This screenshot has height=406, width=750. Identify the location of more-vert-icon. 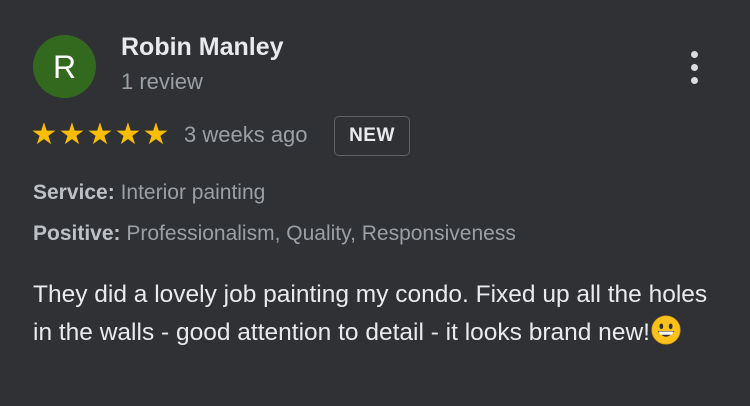
(694, 54).